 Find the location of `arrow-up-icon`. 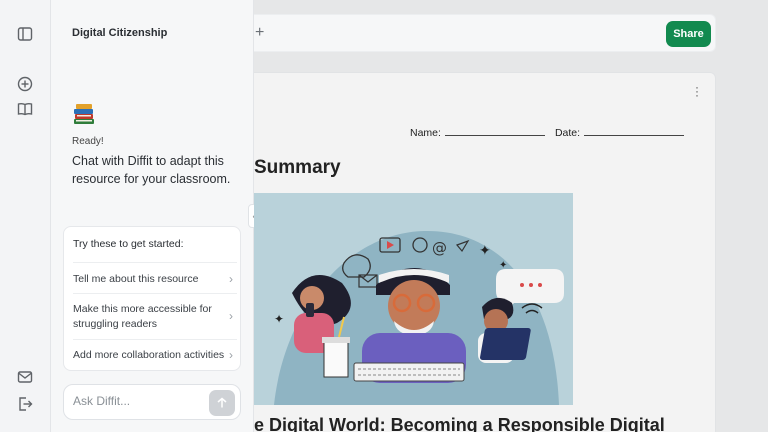

arrow-up-icon is located at coordinates (222, 402).